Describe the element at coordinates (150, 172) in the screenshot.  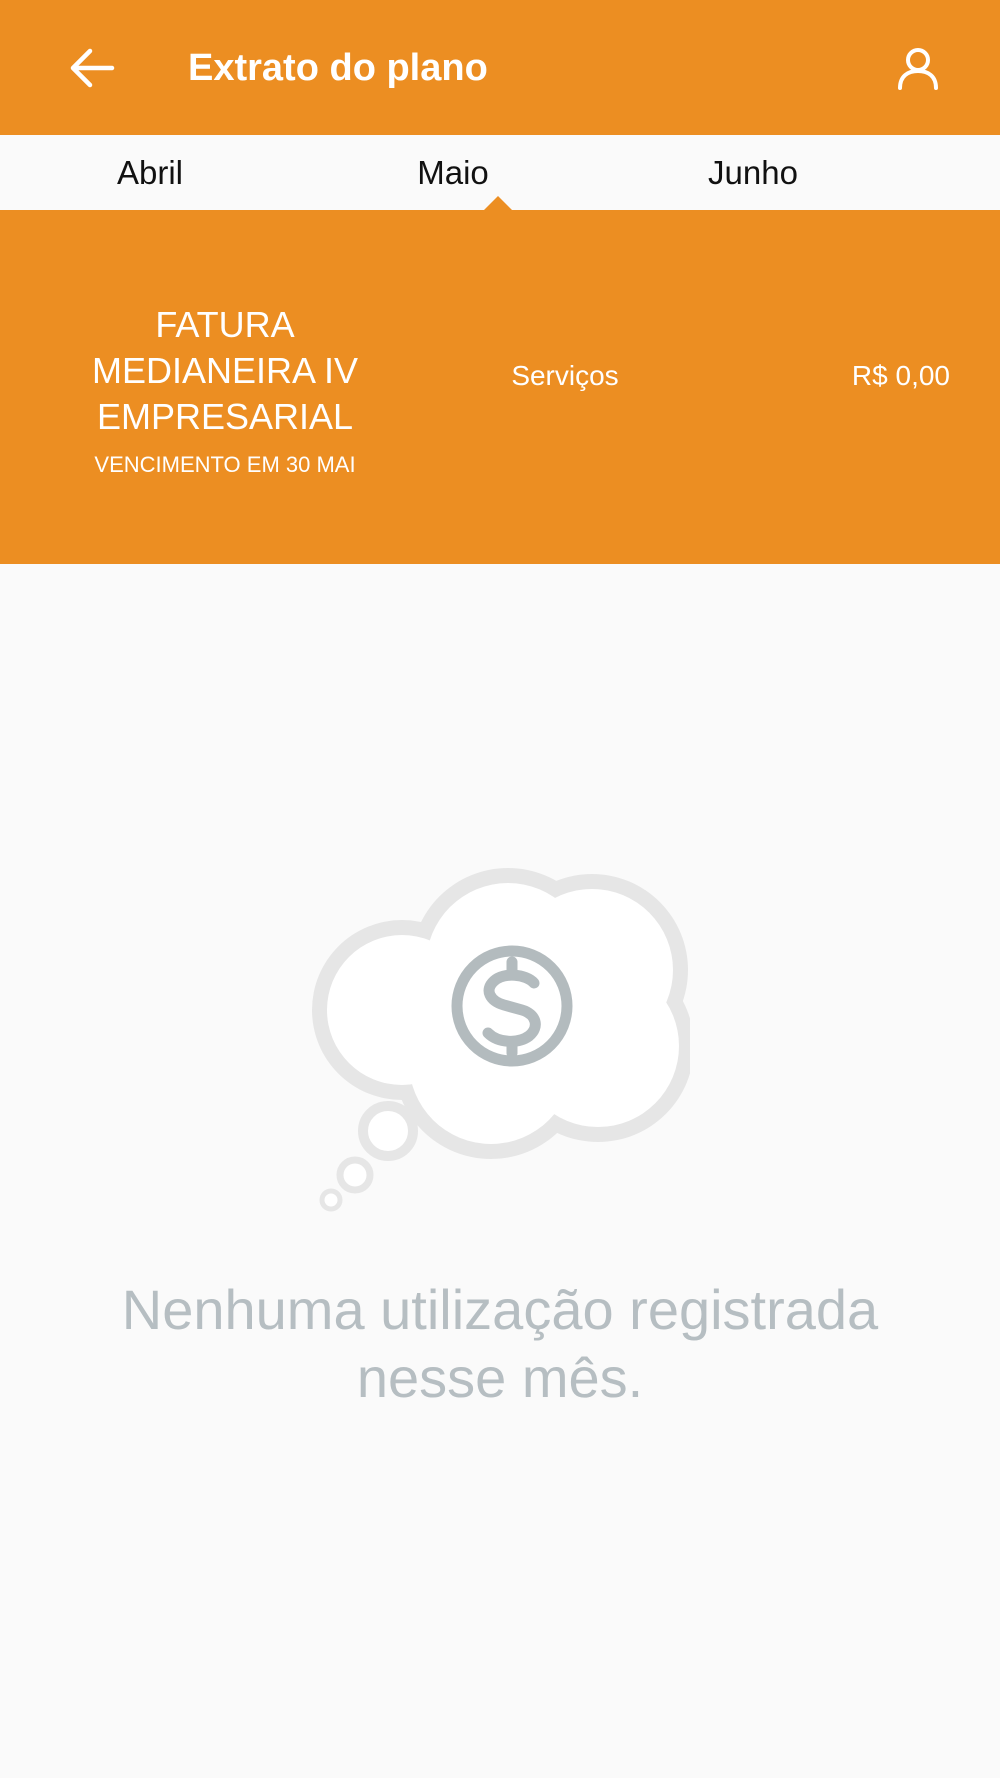
I see `tab-abril: Abril` at that location.